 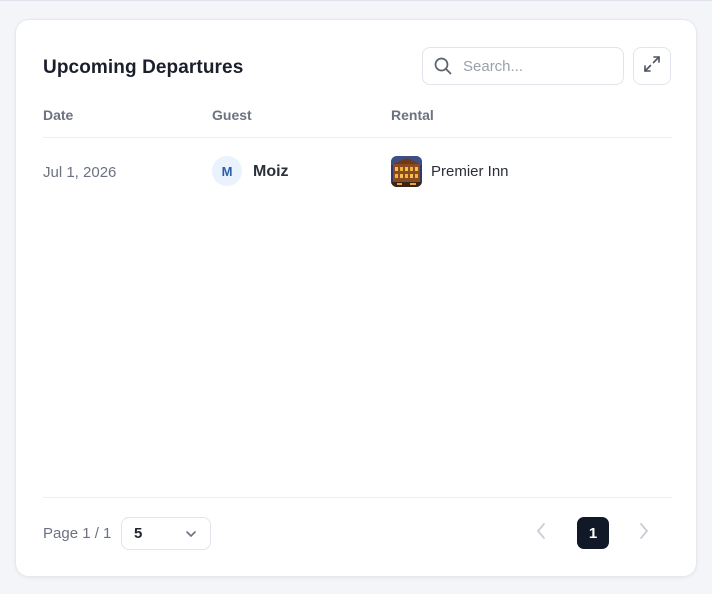 I want to click on search-box, so click(x=523, y=66).